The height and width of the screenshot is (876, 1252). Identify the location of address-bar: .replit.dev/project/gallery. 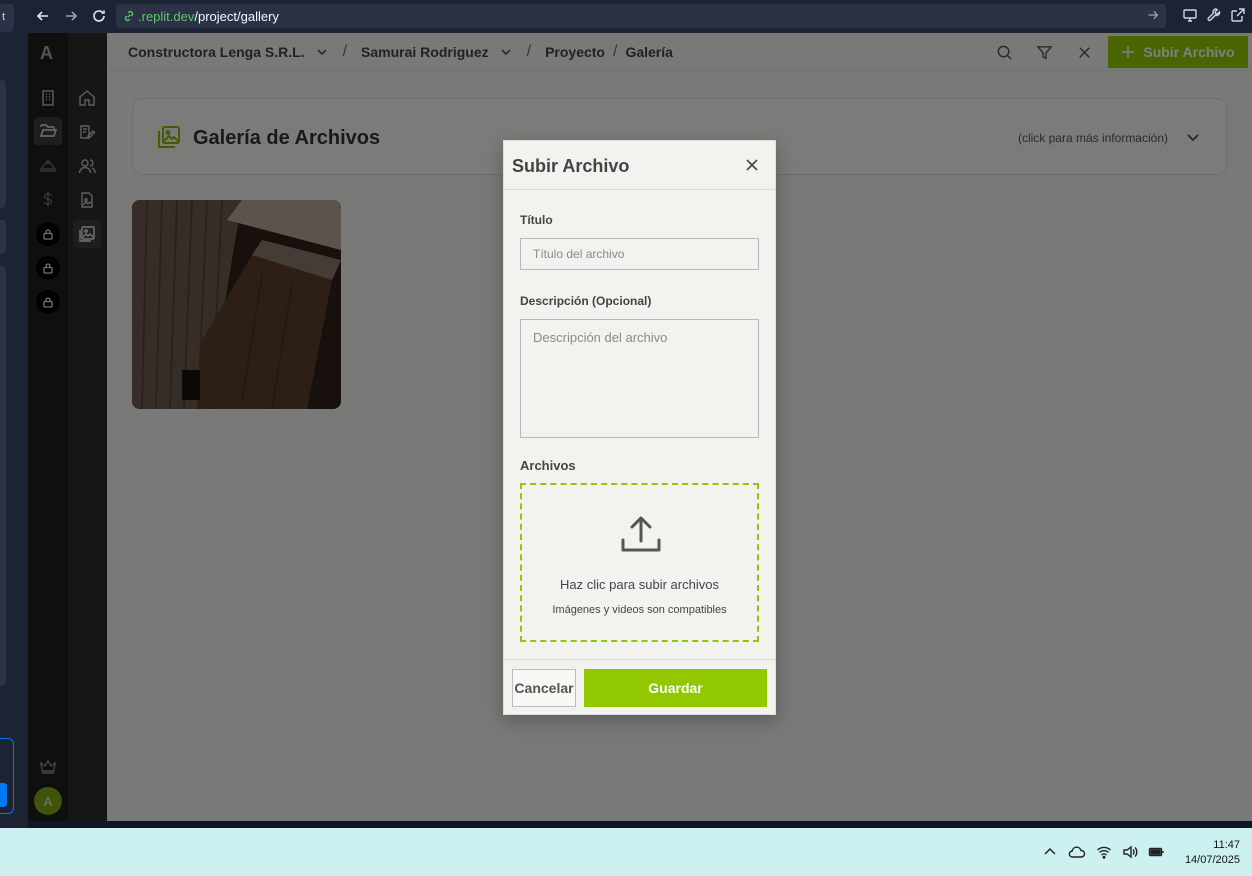
(641, 16).